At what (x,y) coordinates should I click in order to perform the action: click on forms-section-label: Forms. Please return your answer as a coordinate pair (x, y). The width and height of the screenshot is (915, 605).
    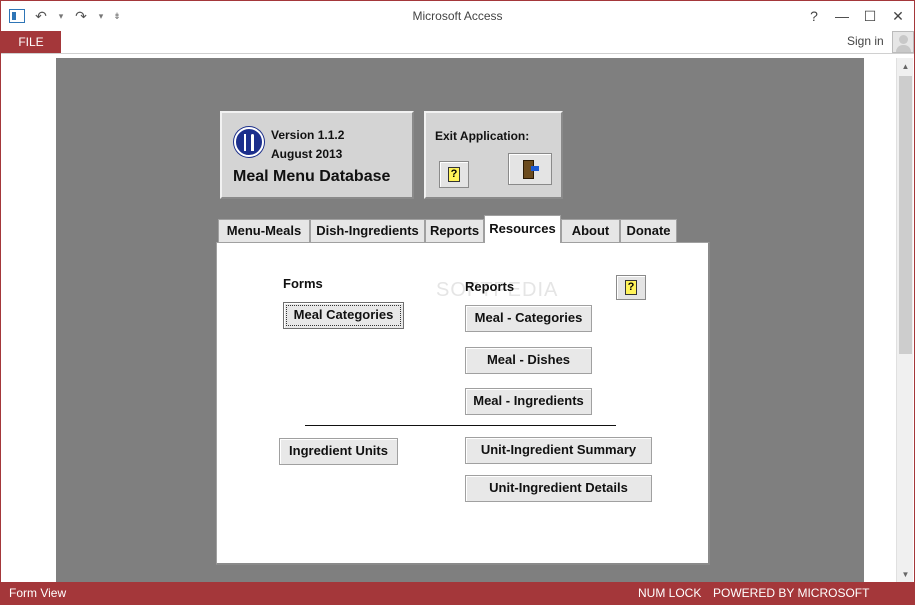
    Looking at the image, I should click on (303, 283).